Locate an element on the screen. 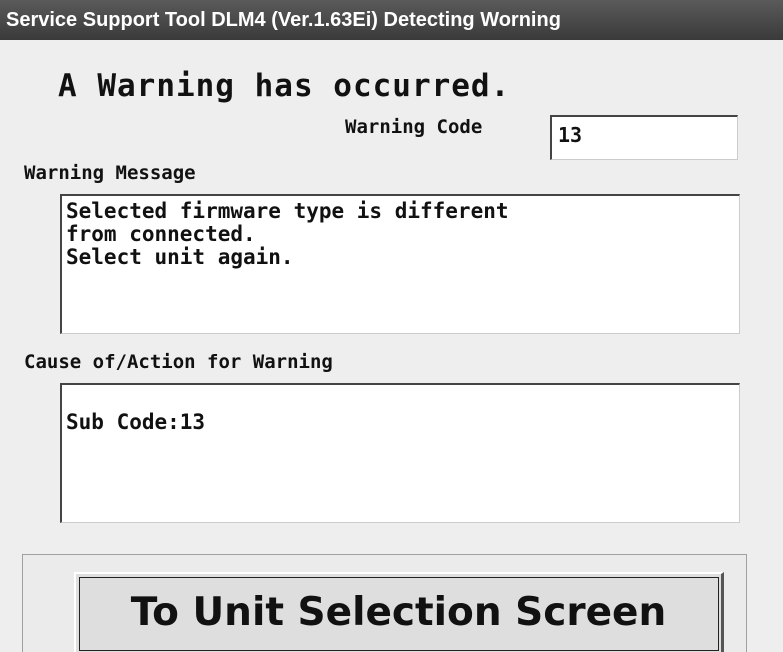  to-unit-selection-button: To Unit Selection Screen is located at coordinates (399, 612).